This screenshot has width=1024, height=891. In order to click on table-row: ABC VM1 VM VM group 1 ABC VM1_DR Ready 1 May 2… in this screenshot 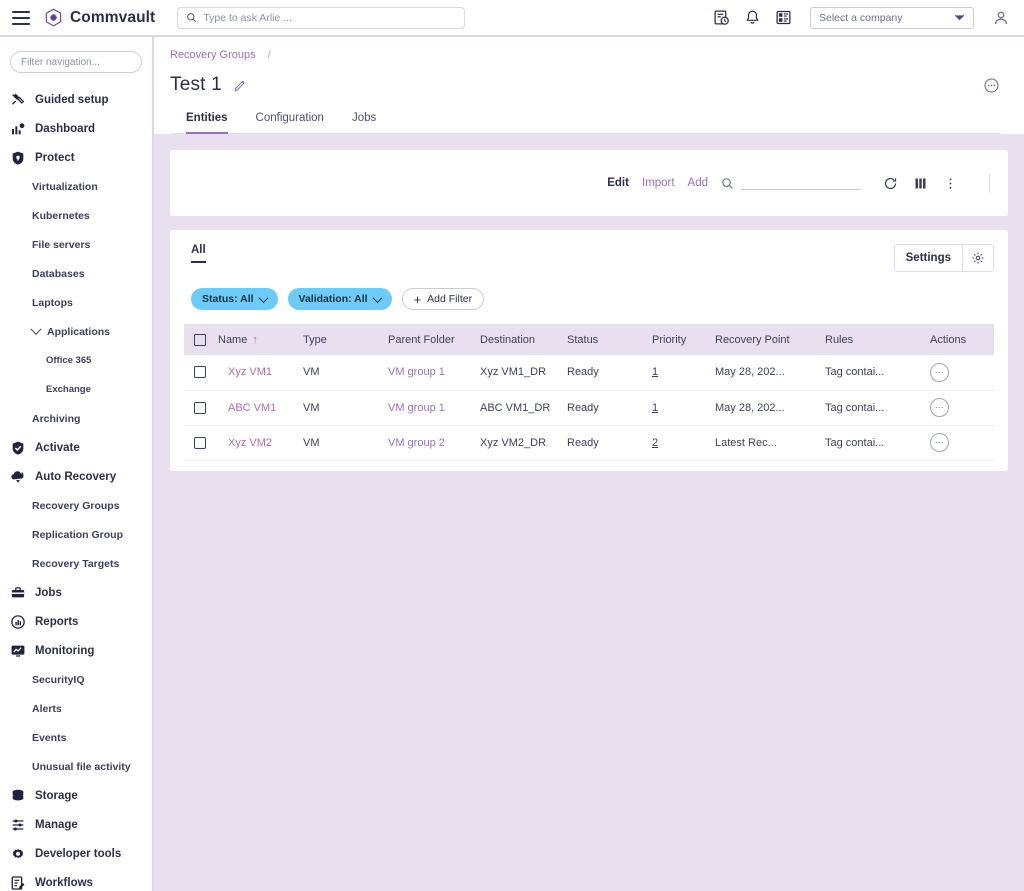, I will do `click(589, 408)`.